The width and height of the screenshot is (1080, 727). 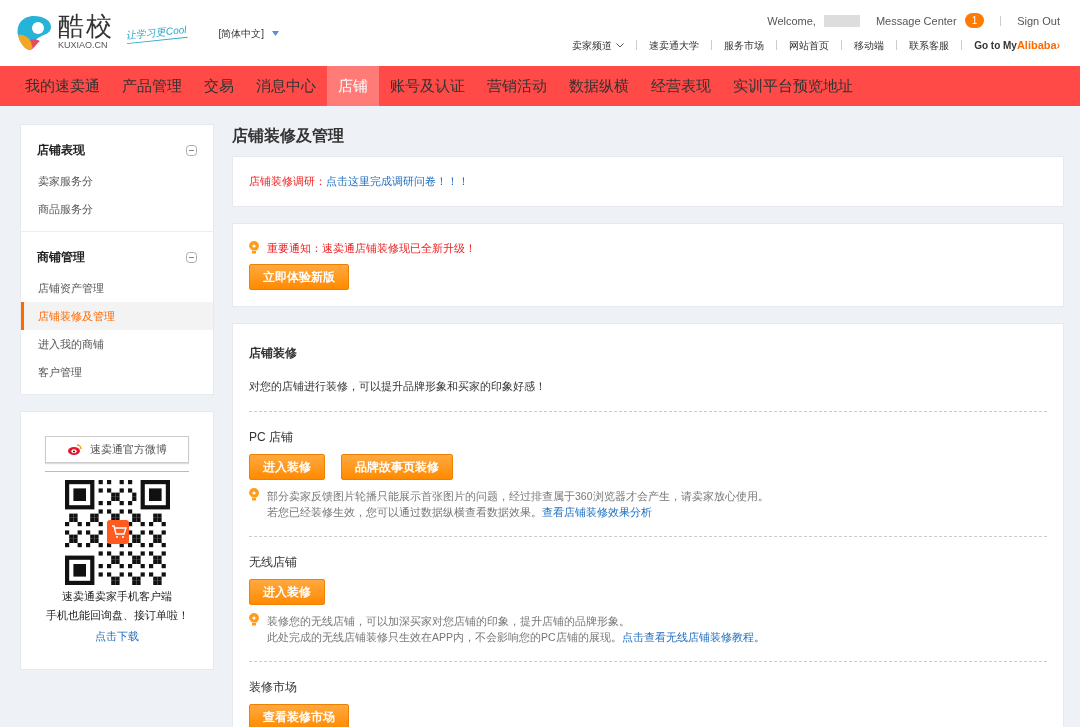 I want to click on header-link: 网站首页, so click(x=809, y=45).